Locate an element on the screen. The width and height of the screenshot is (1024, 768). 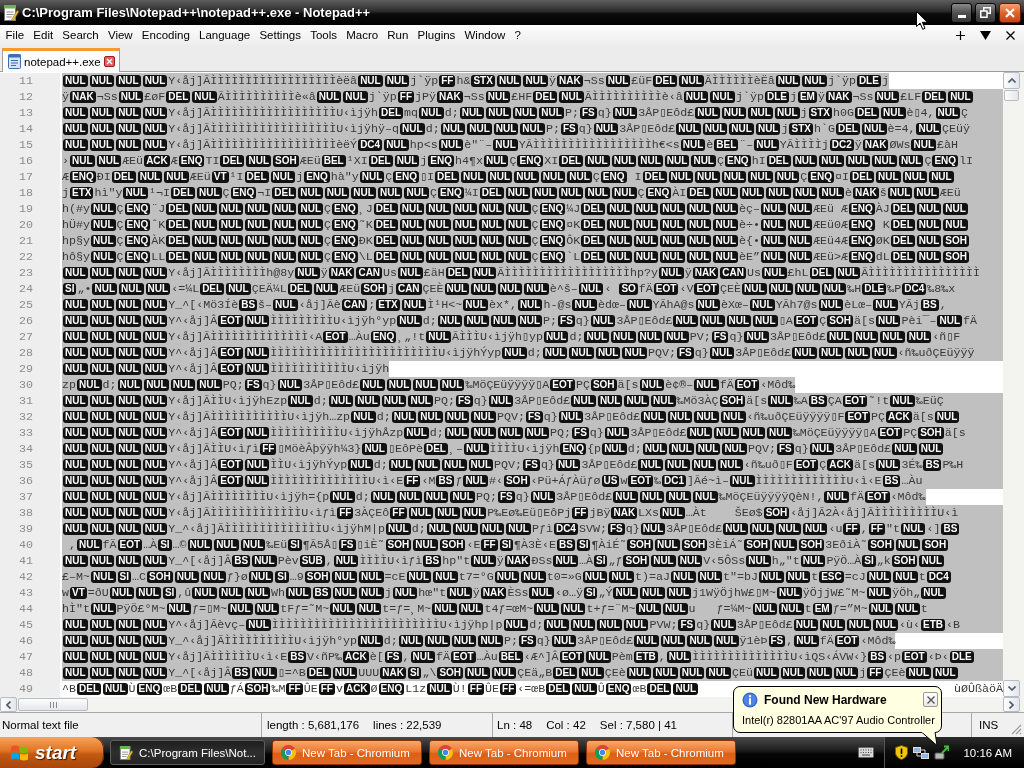
vertical-scrollbar is located at coordinates (1013, 384).